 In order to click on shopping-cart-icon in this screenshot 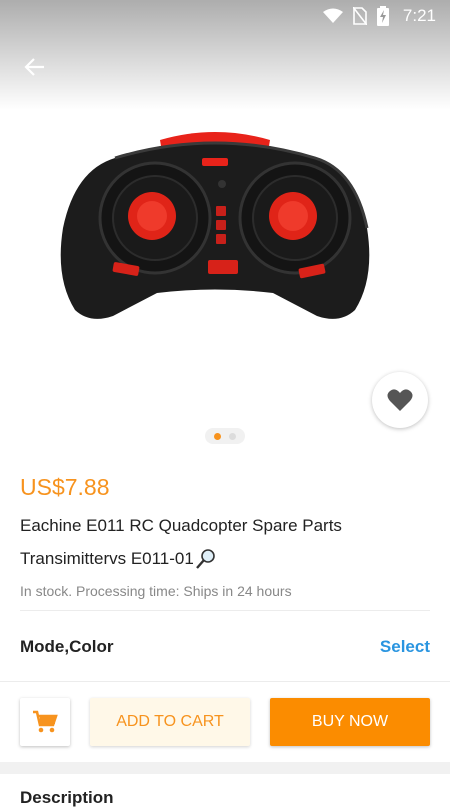, I will do `click(45, 721)`.